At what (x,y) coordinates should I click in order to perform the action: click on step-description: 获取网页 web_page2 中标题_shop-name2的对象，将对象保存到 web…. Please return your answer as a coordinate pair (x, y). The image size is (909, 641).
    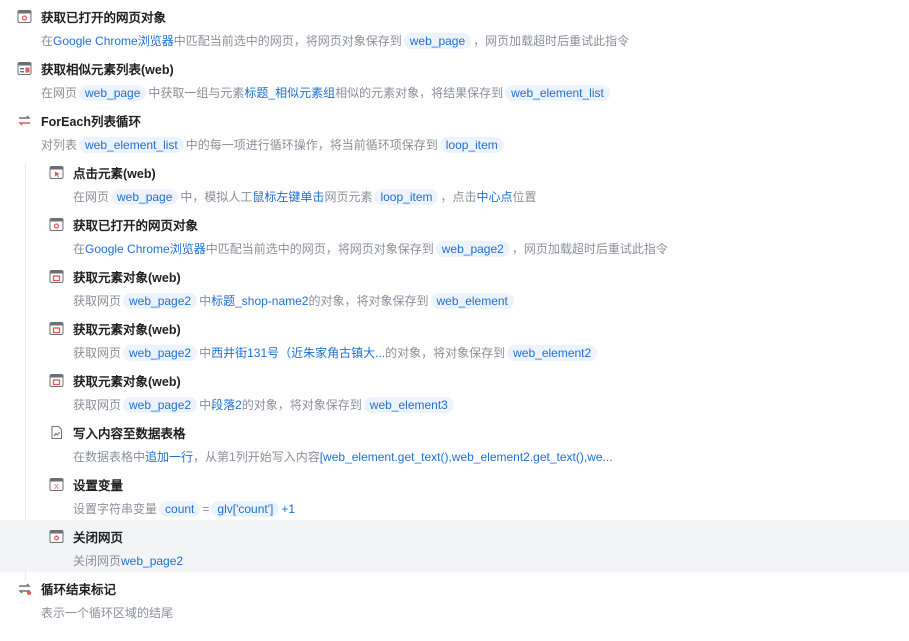
    Looking at the image, I should click on (294, 301).